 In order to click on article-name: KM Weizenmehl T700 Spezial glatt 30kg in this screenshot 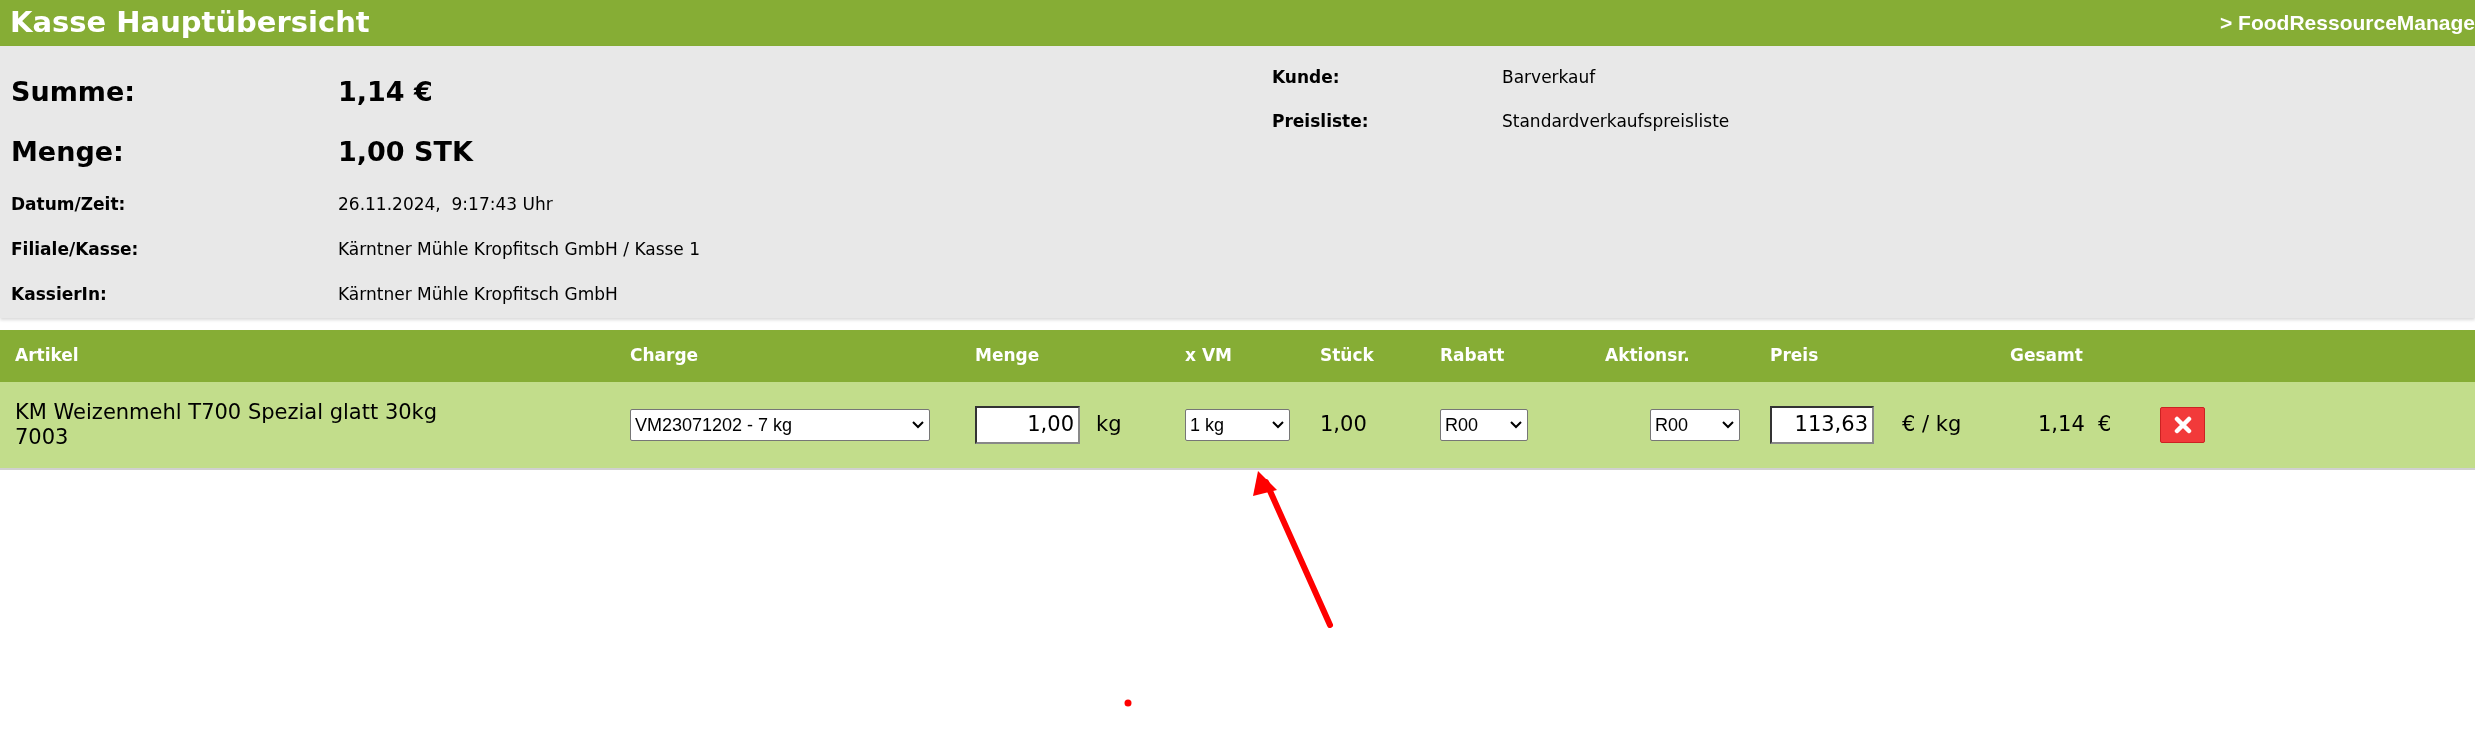, I will do `click(226, 412)`.